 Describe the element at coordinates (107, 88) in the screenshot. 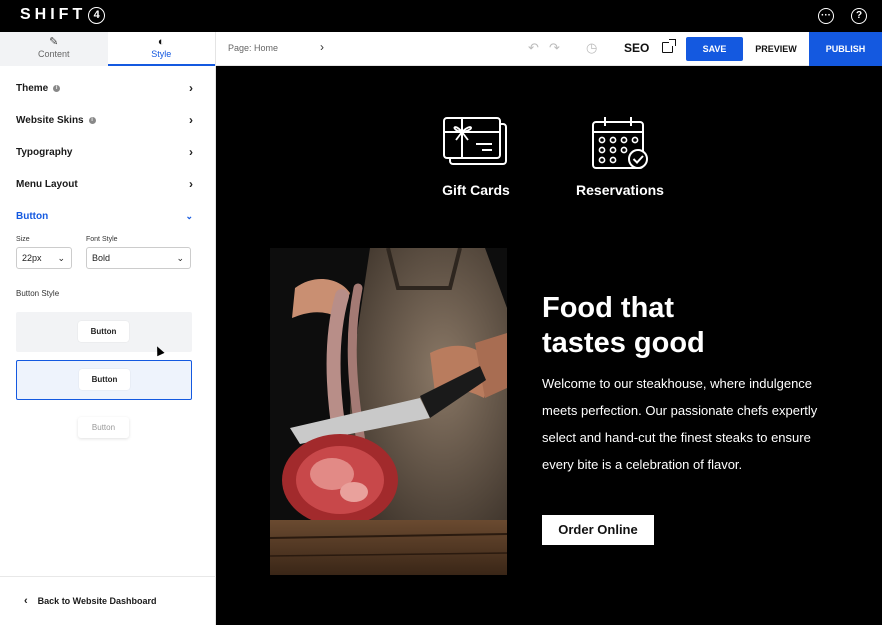

I see `menu-item-theme: Theme i ›` at that location.